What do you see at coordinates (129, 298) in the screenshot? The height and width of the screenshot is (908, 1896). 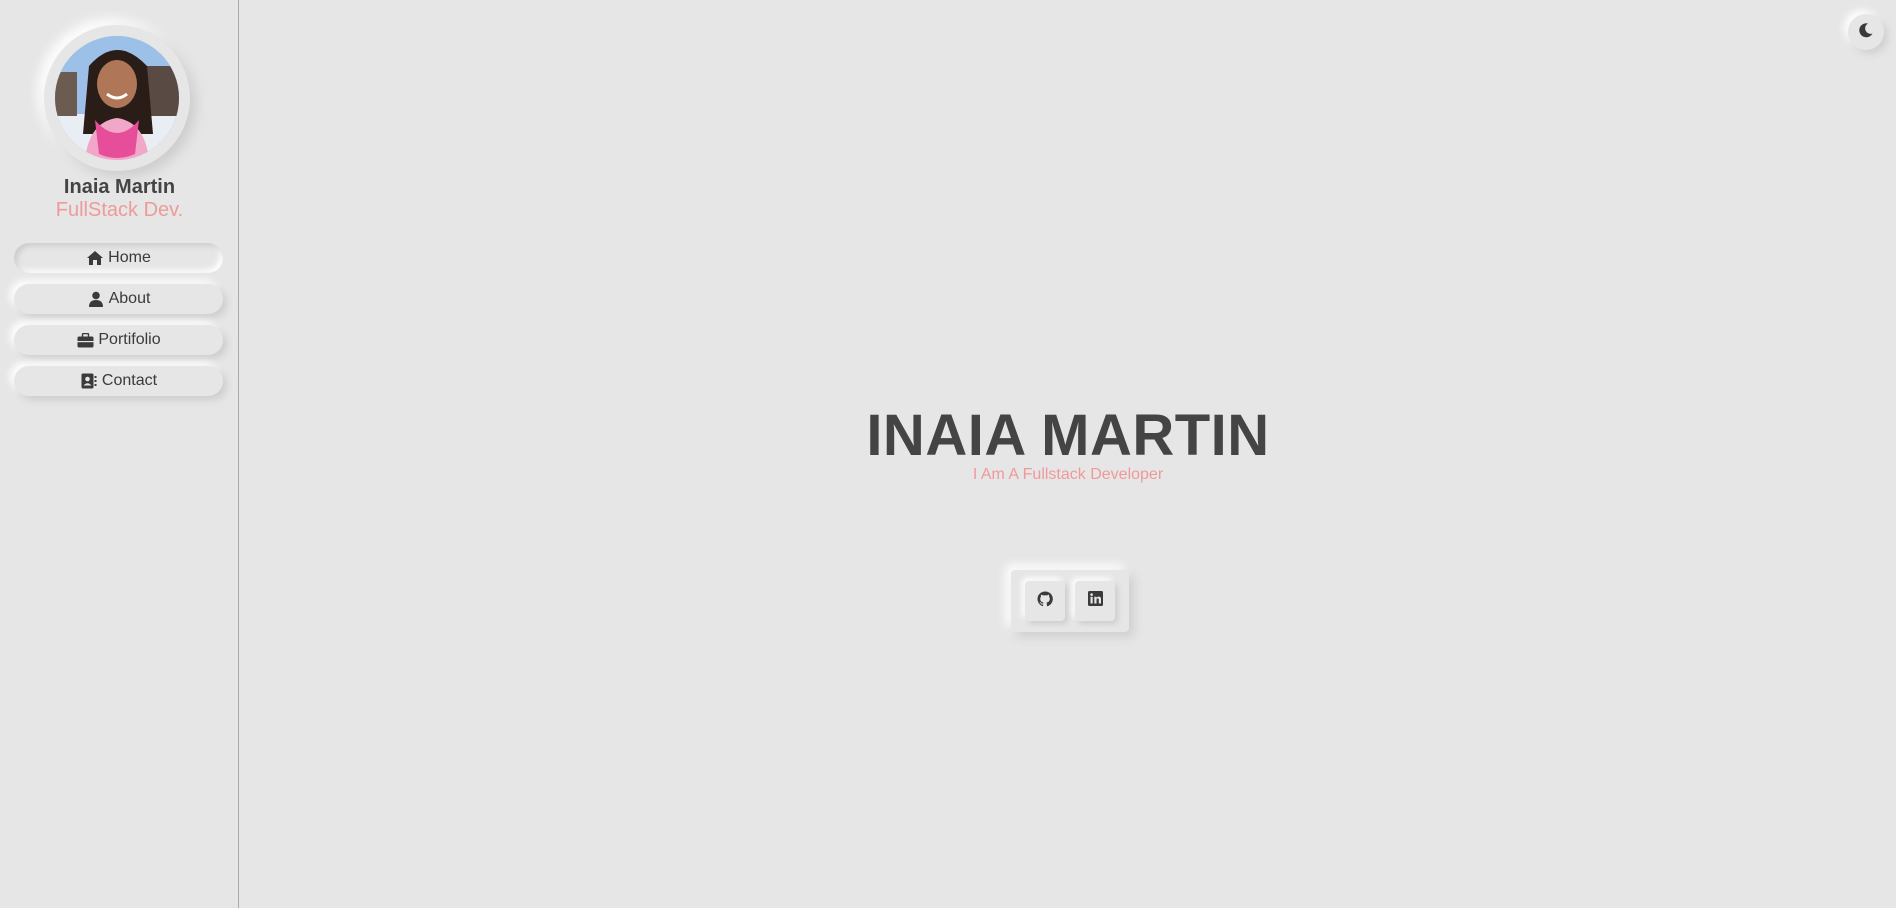 I see `nav-item-label: About` at bounding box center [129, 298].